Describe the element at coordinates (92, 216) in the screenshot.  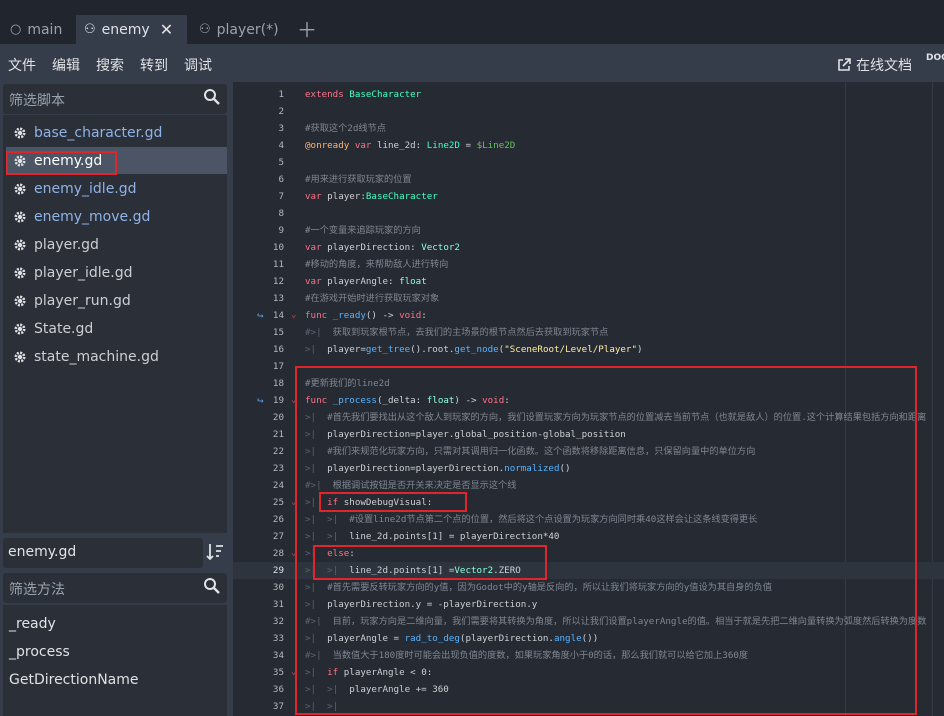
I see `script-name: enemy_move.gd` at that location.